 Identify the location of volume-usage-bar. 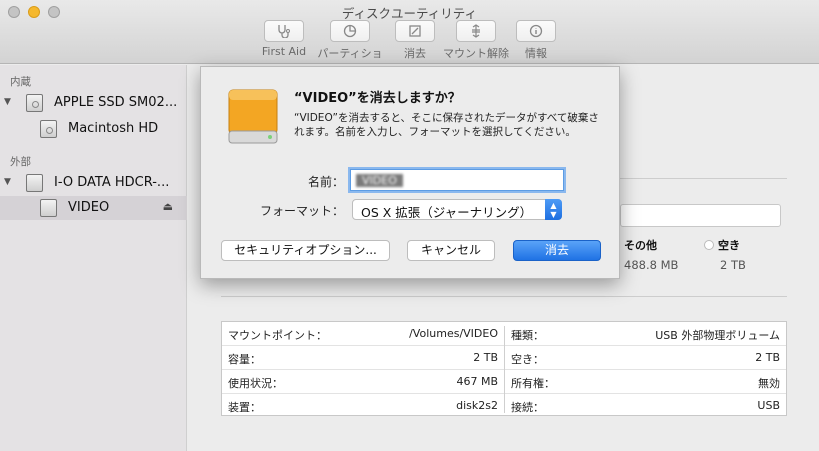
(700, 215).